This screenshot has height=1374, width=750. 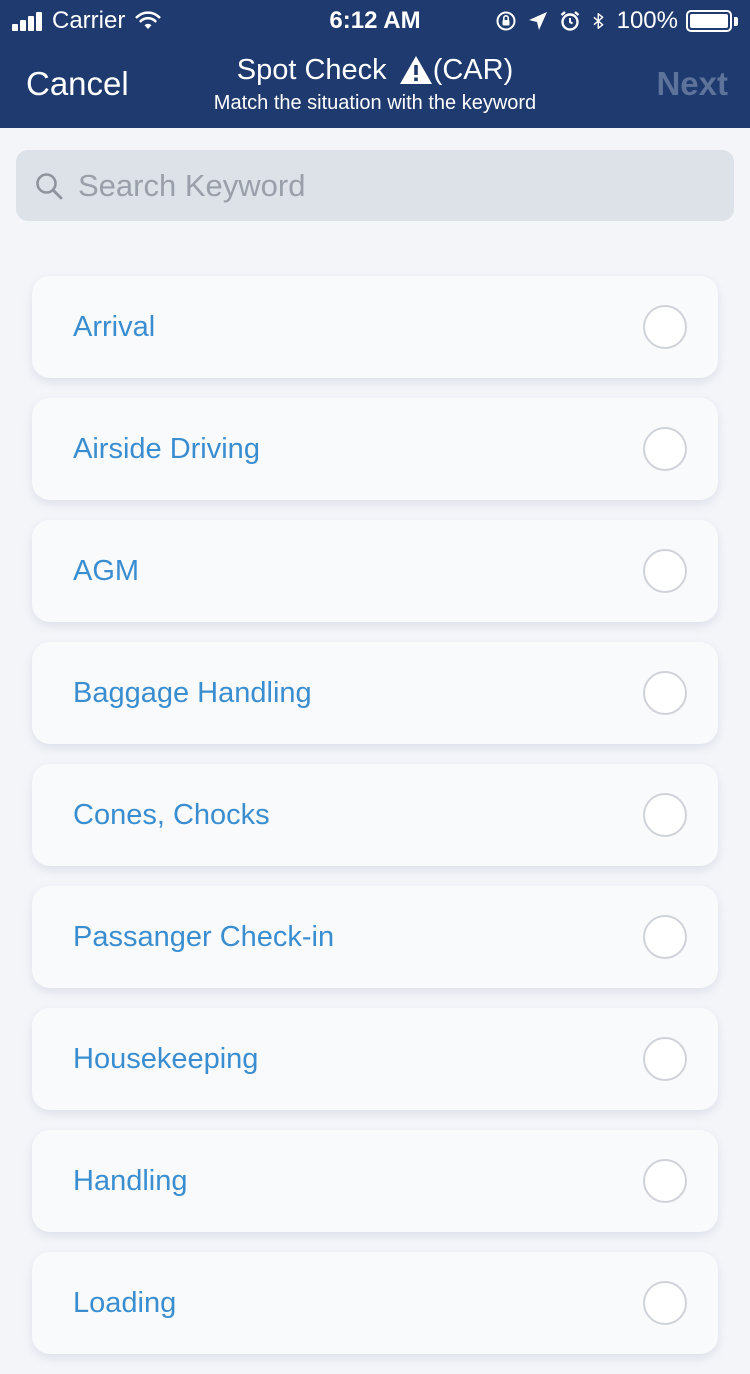 I want to click on search-bar, so click(x=375, y=185).